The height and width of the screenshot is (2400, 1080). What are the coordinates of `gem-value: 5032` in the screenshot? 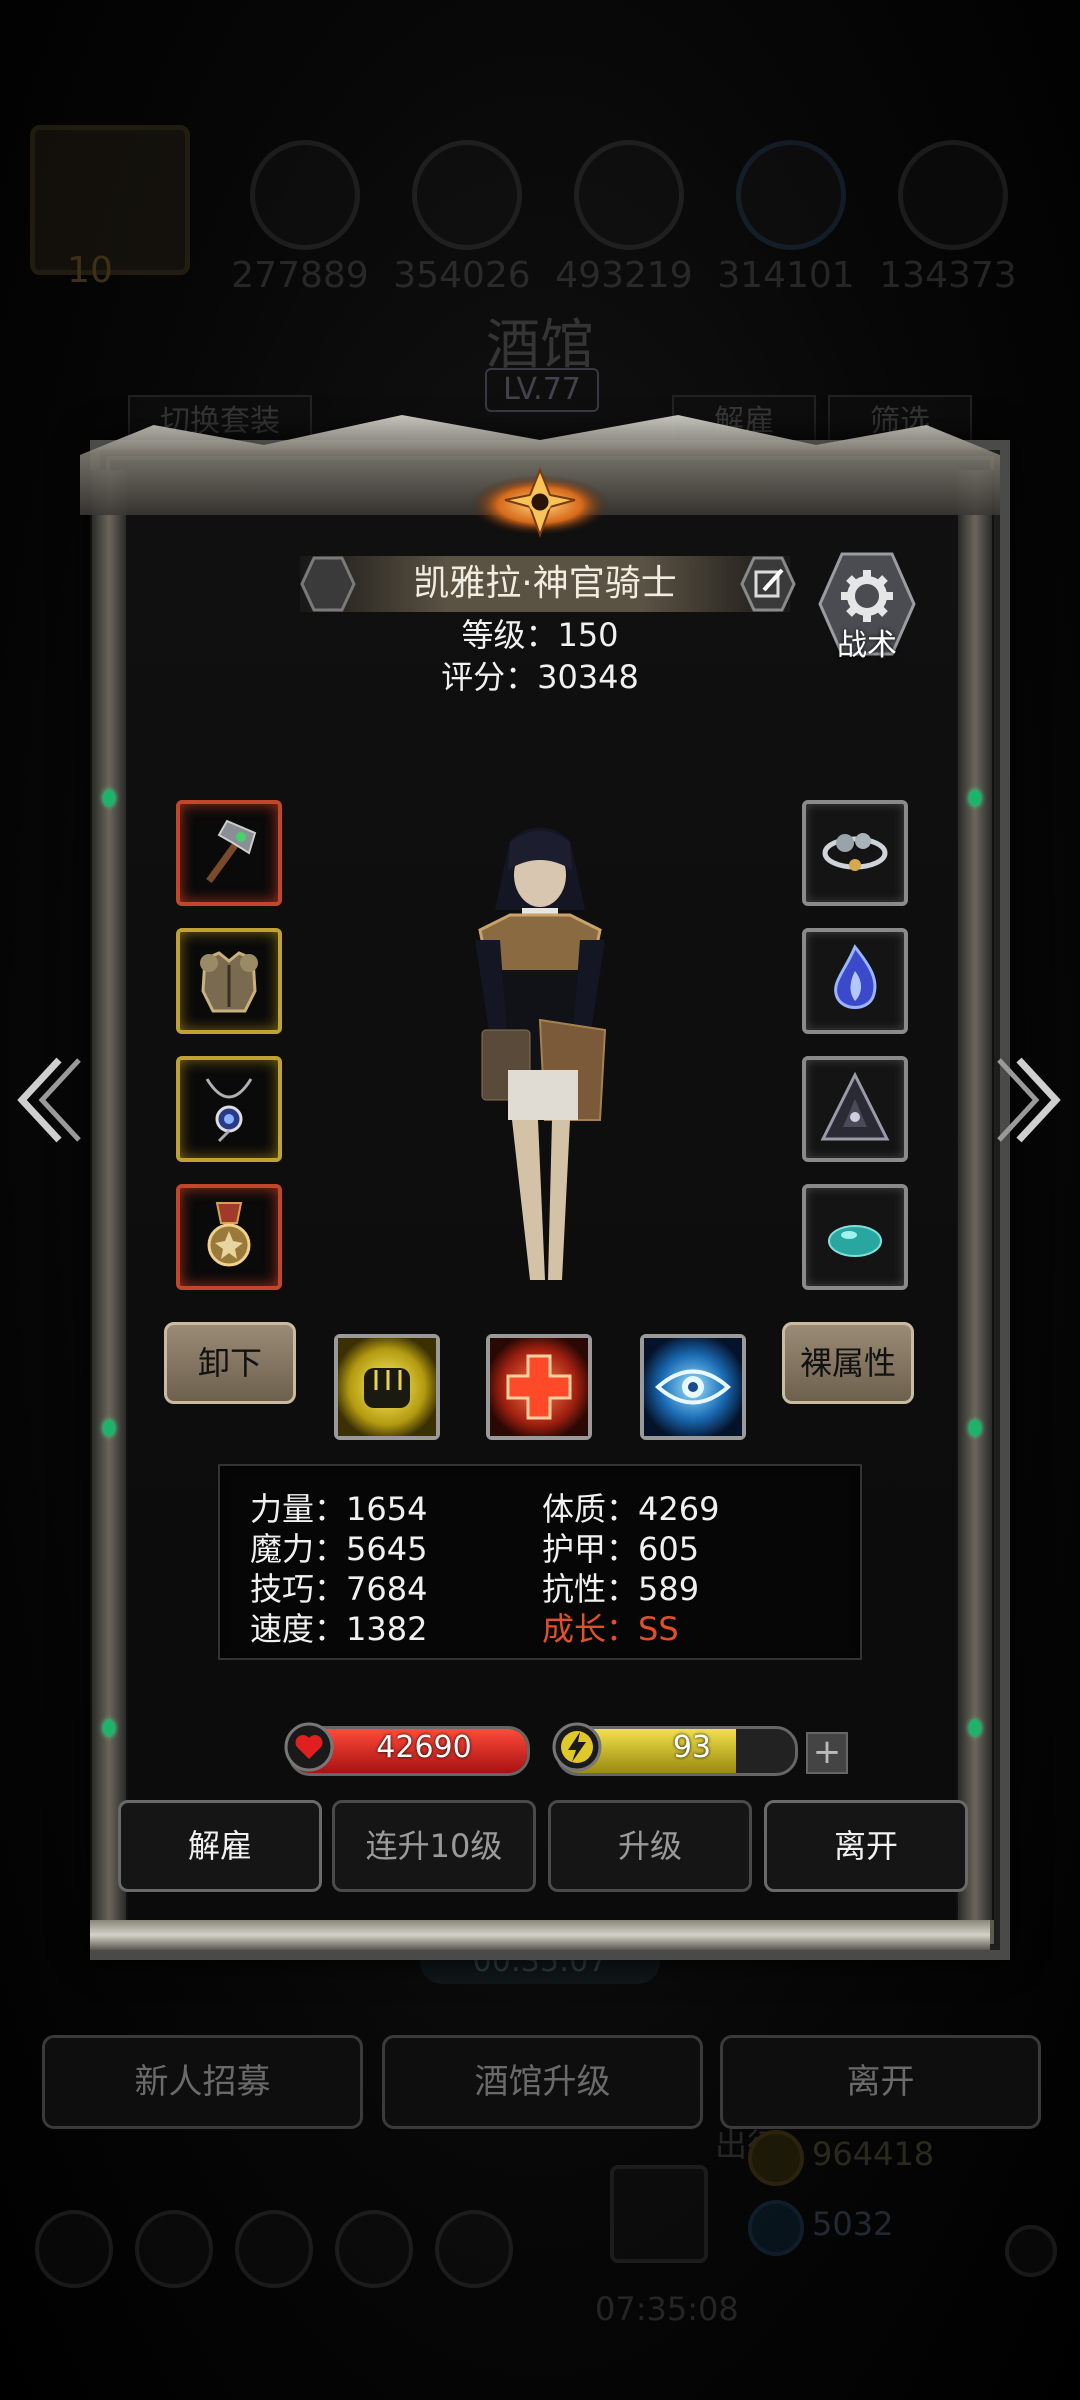 It's located at (853, 2224).